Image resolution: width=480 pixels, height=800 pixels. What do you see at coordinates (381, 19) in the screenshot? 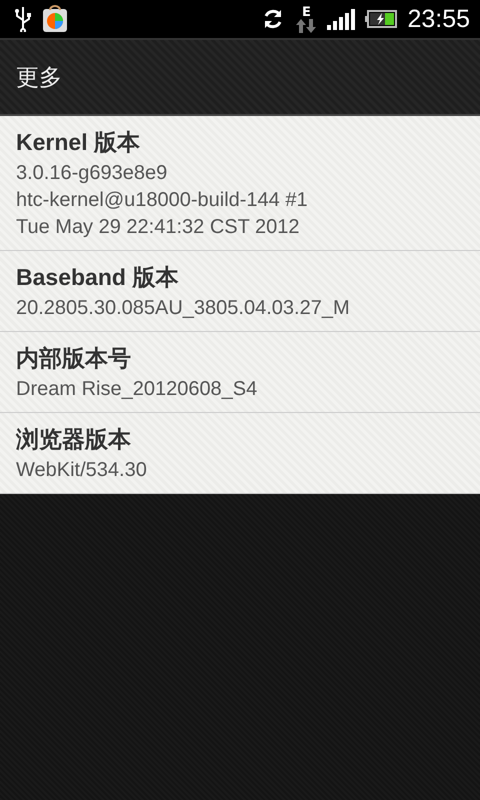
I see `battery-charging-icon` at bounding box center [381, 19].